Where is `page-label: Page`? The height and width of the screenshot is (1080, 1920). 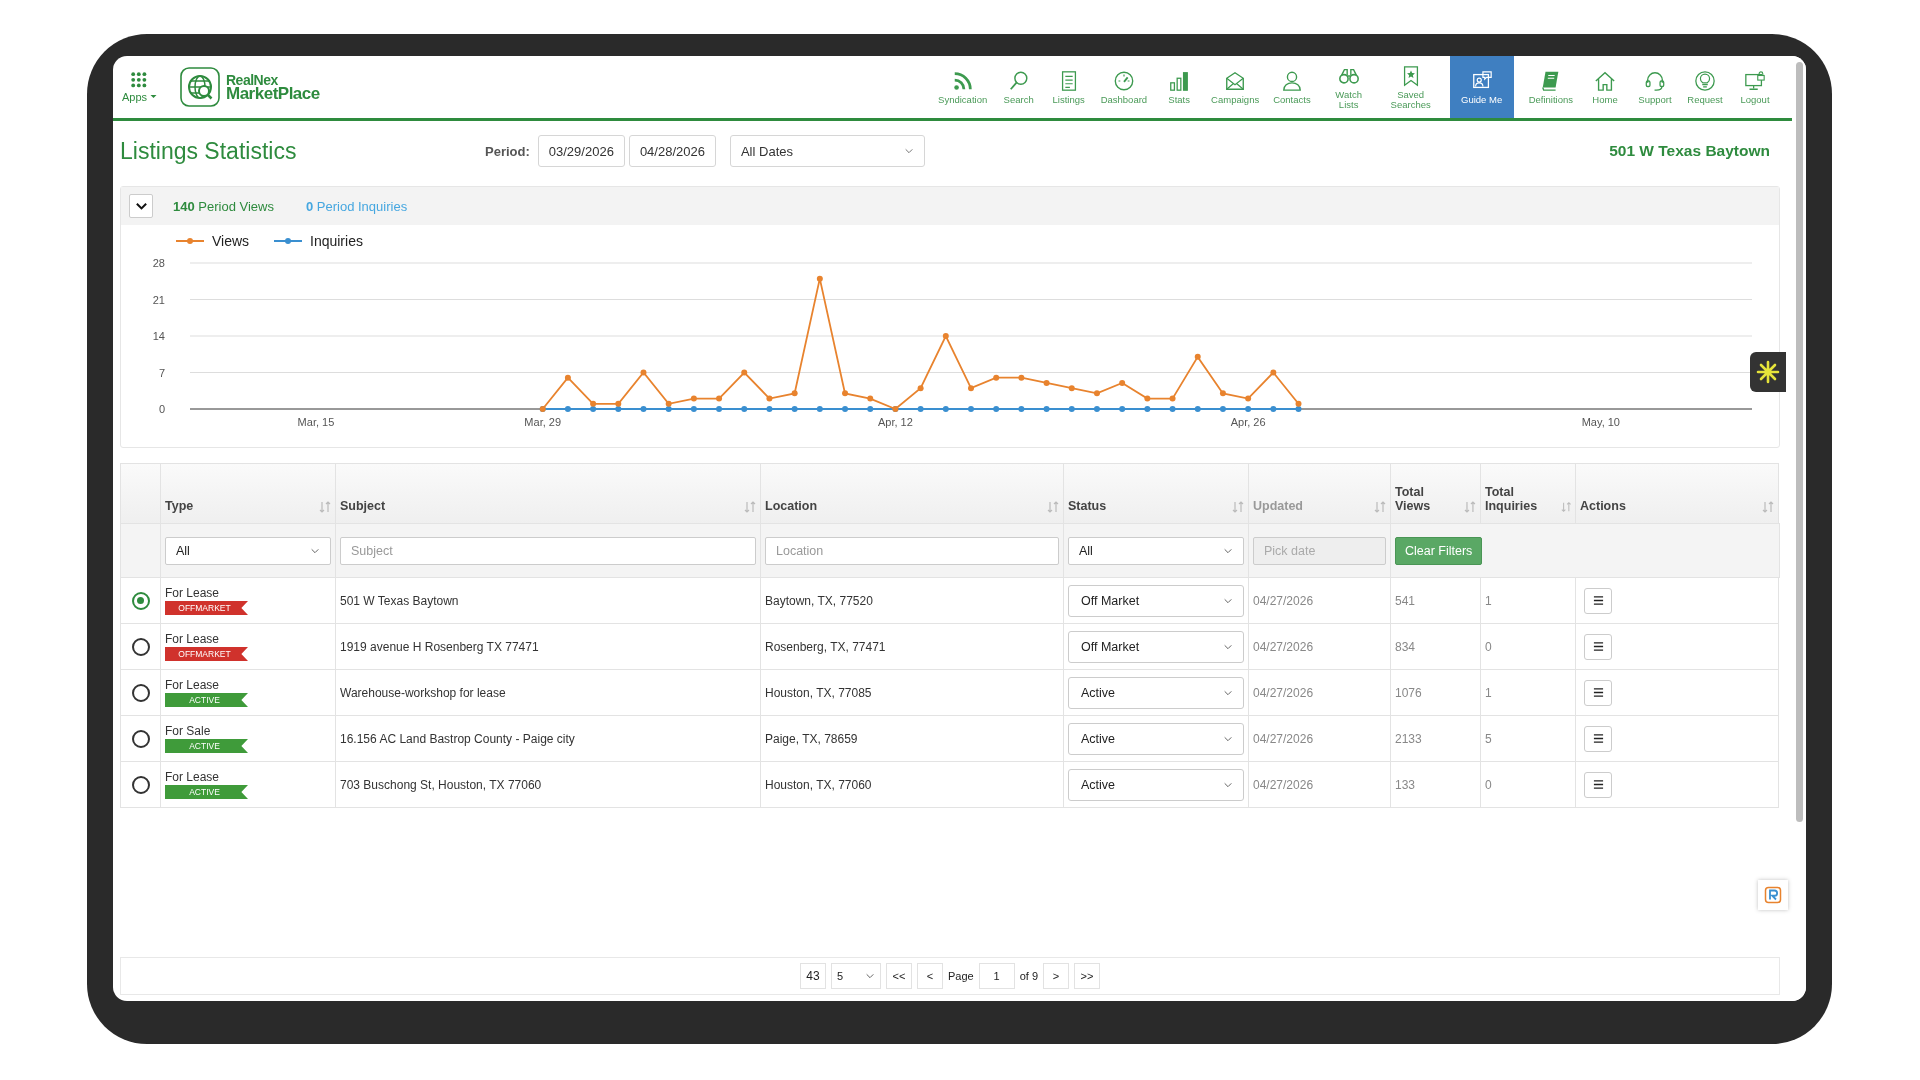
page-label: Page is located at coordinates (960, 976).